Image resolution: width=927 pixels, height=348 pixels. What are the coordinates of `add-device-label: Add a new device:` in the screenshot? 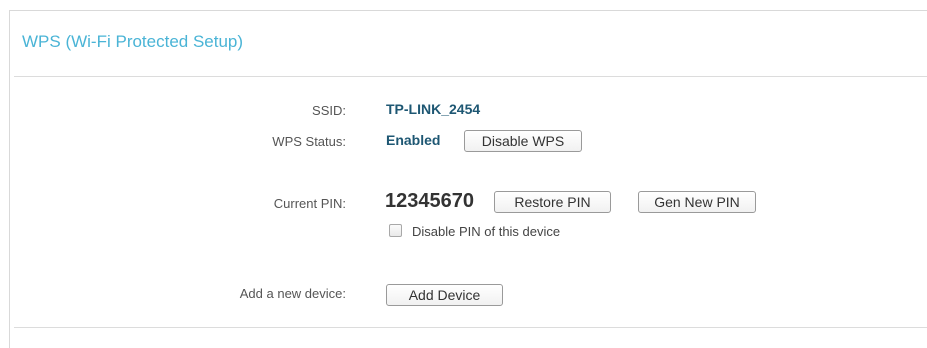 It's located at (292, 293).